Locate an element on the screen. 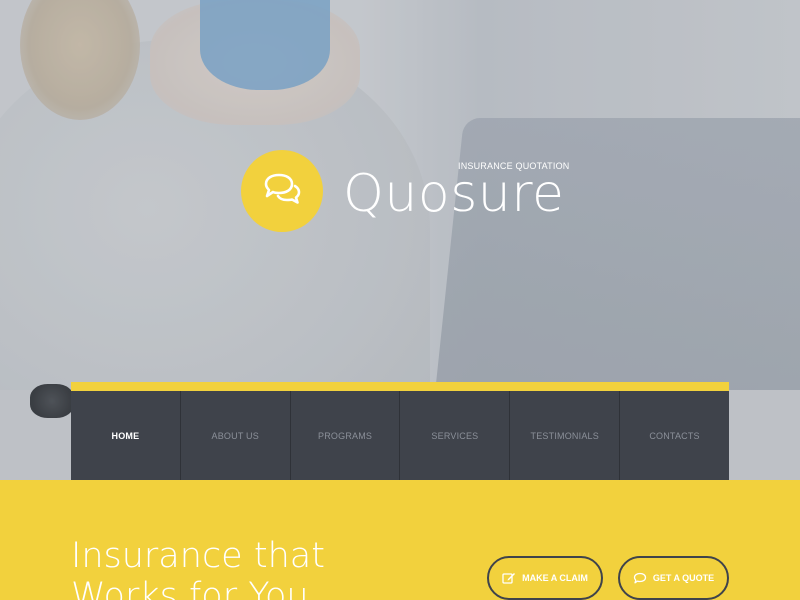 The height and width of the screenshot is (600, 800). logo-name: Quosure is located at coordinates (454, 194).